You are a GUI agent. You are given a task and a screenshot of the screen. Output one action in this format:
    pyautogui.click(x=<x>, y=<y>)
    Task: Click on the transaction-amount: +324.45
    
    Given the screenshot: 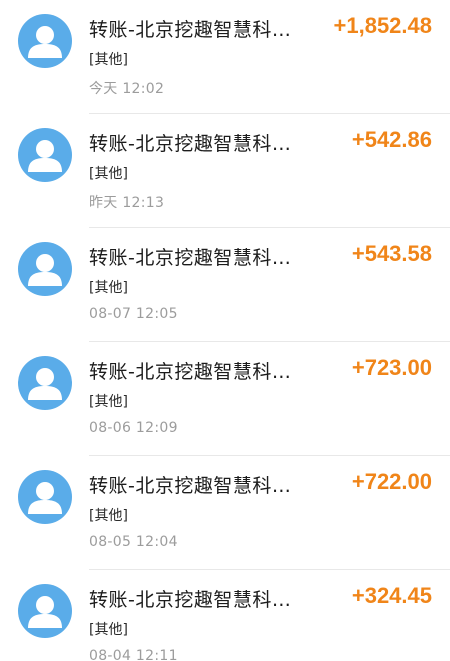 What is the action you would take?
    pyautogui.click(x=391, y=595)
    